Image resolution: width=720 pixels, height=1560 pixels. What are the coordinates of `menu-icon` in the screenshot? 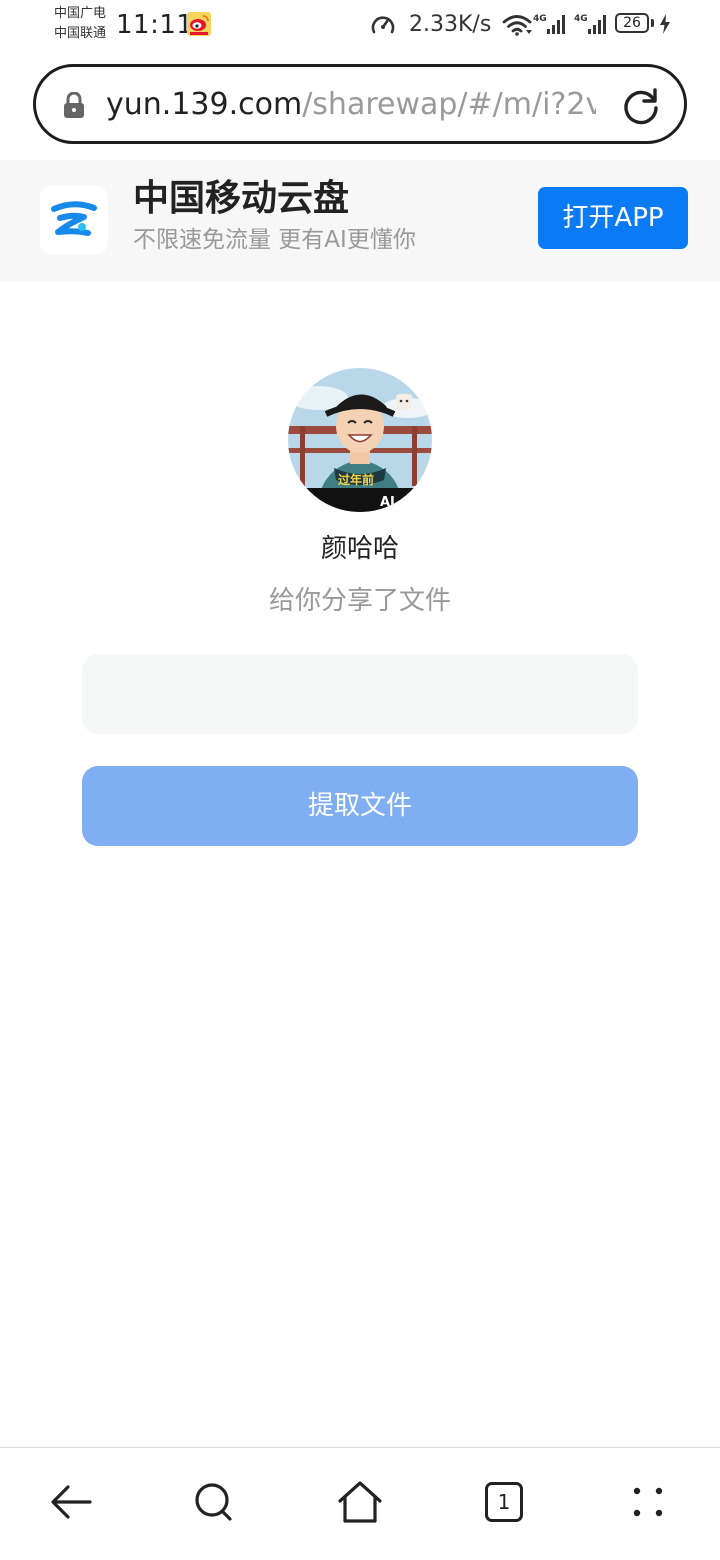 It's located at (648, 1502).